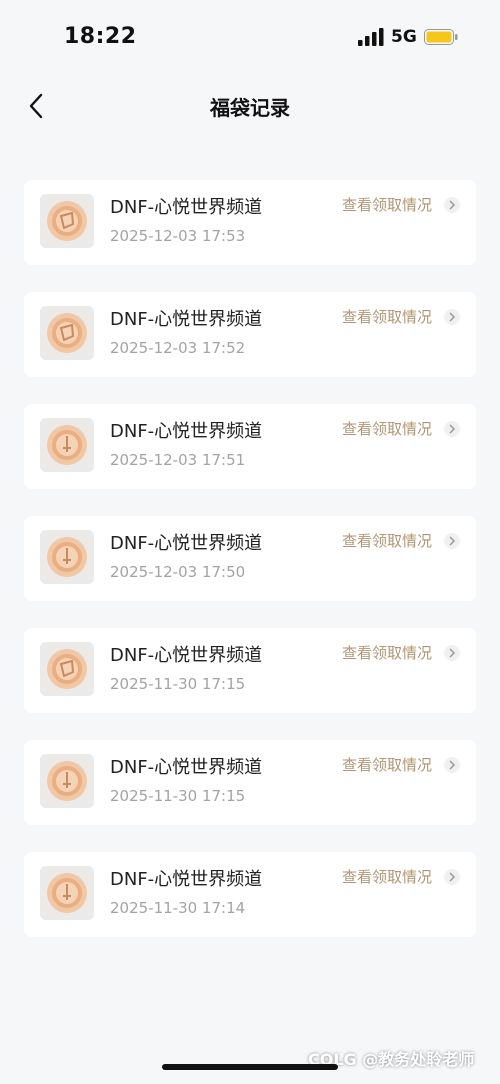 Image resolution: width=500 pixels, height=1084 pixels. I want to click on record-card: DNF-心悦世界频道 2025-11-30 17:14 查看领取情况, so click(250, 894).